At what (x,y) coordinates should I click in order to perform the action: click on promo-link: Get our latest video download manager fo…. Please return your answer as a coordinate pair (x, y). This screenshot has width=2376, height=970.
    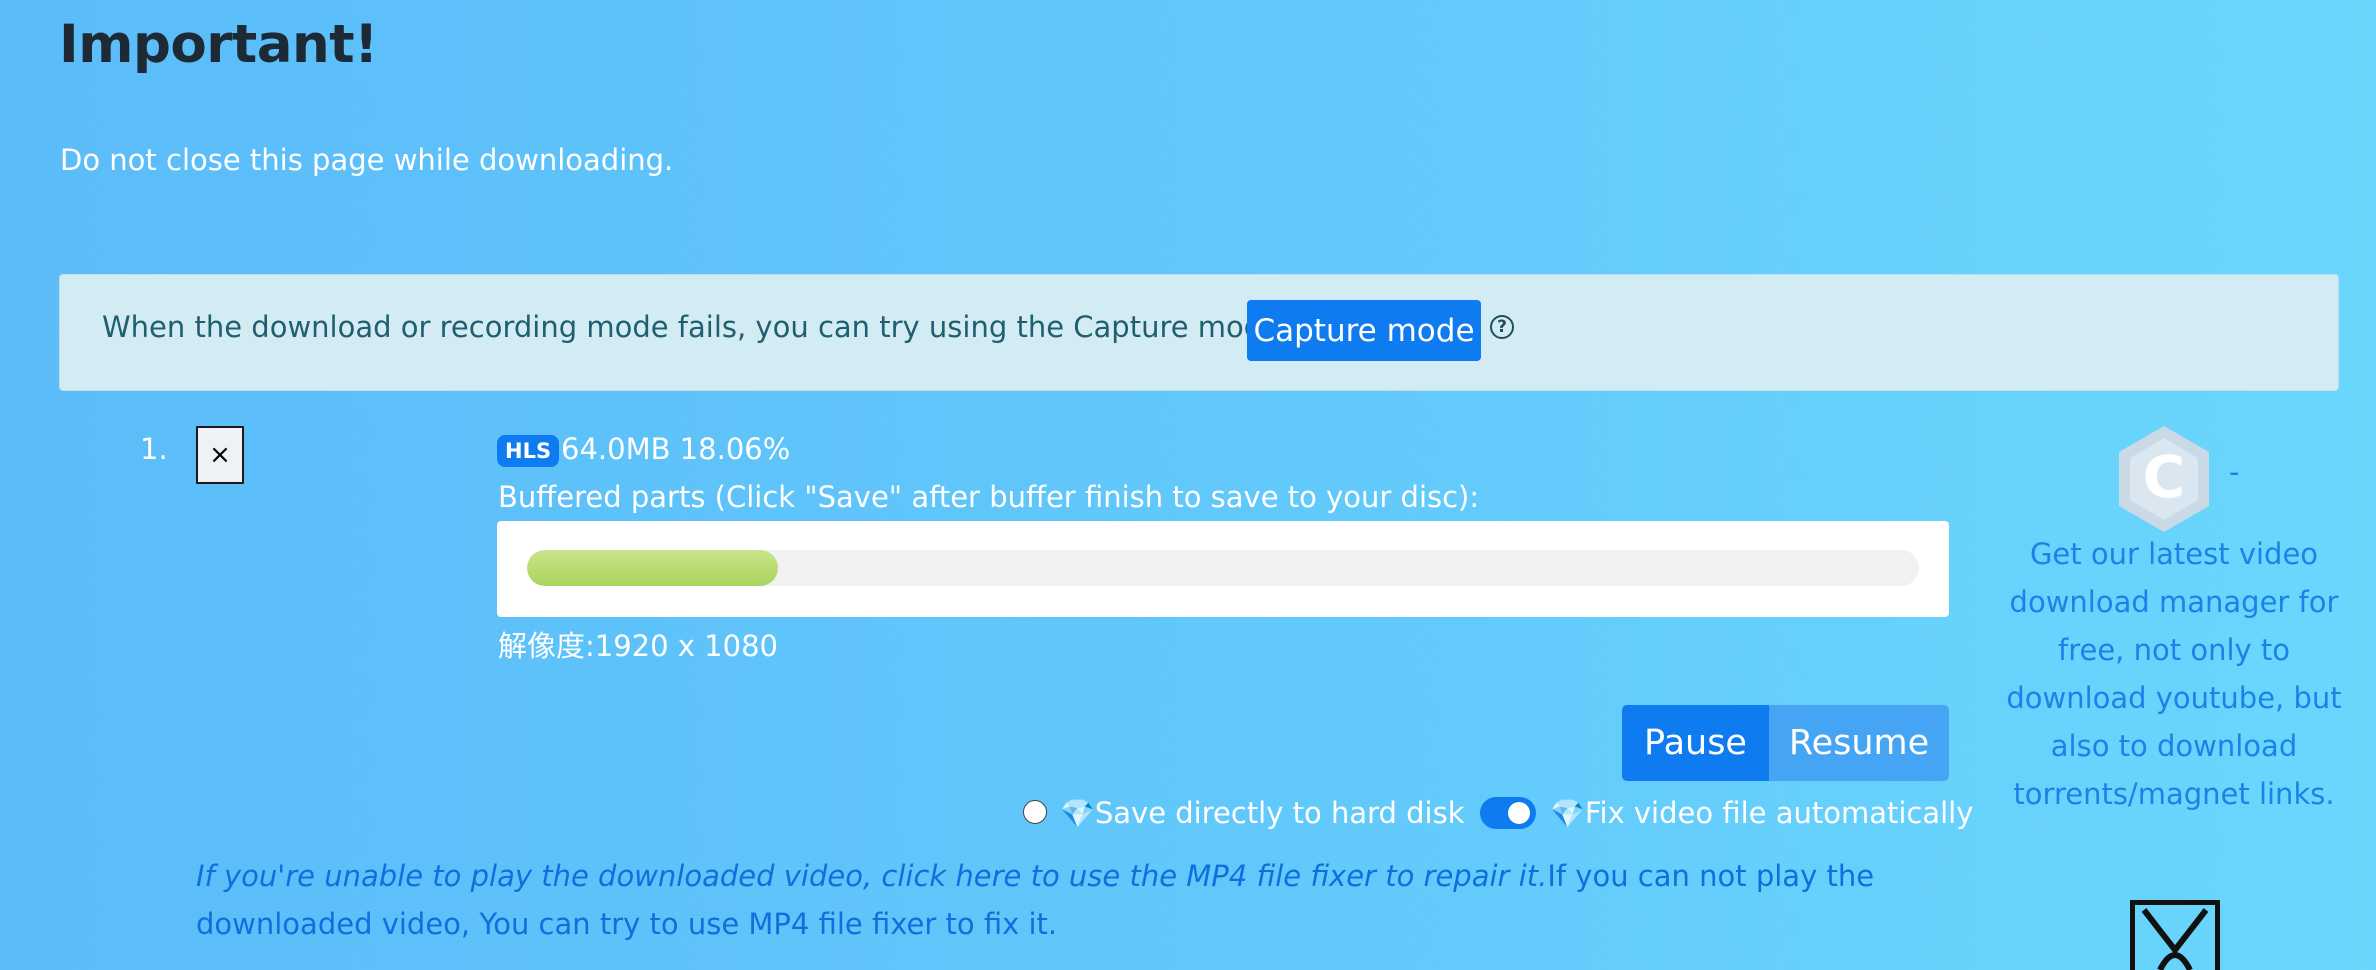
    Looking at the image, I should click on (2174, 674).